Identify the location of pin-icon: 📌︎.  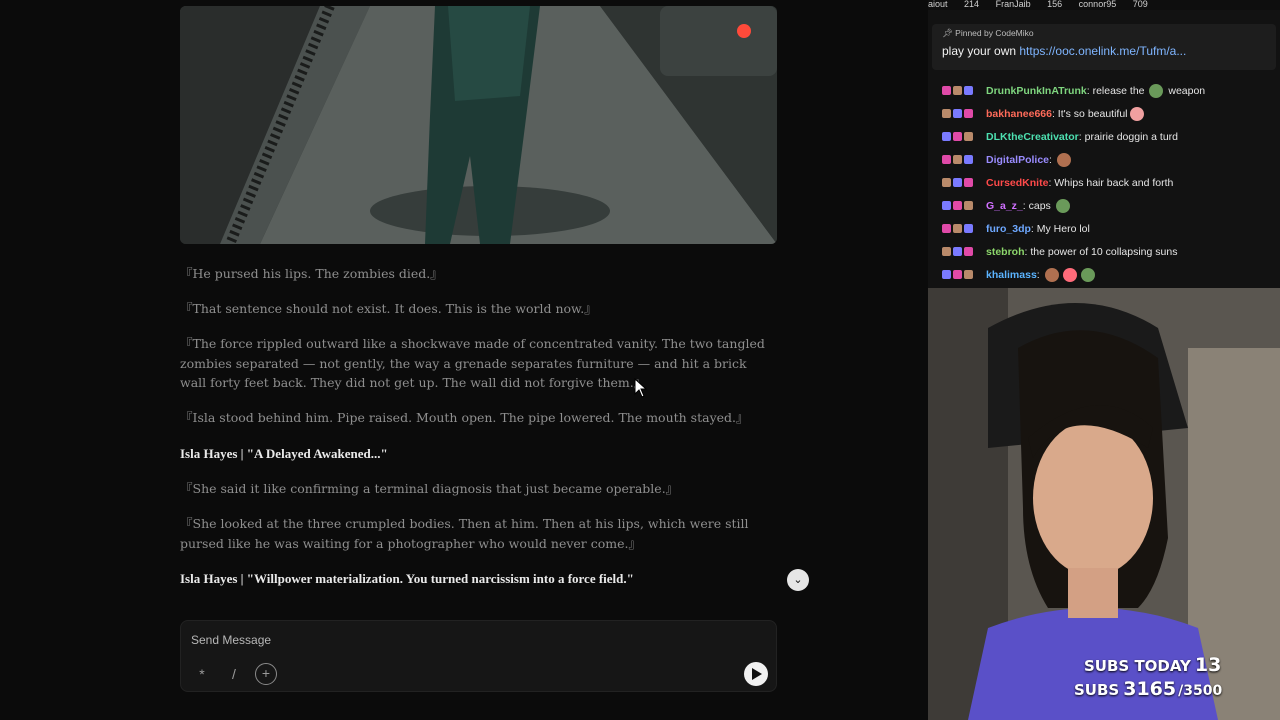
(947, 33).